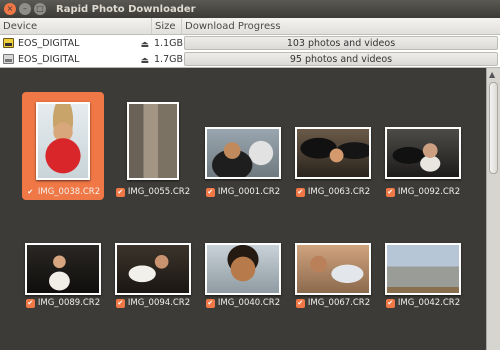 This screenshot has height=350, width=500. I want to click on thumbnail-item: ✔ IMG_0042.CR2, so click(423, 272).